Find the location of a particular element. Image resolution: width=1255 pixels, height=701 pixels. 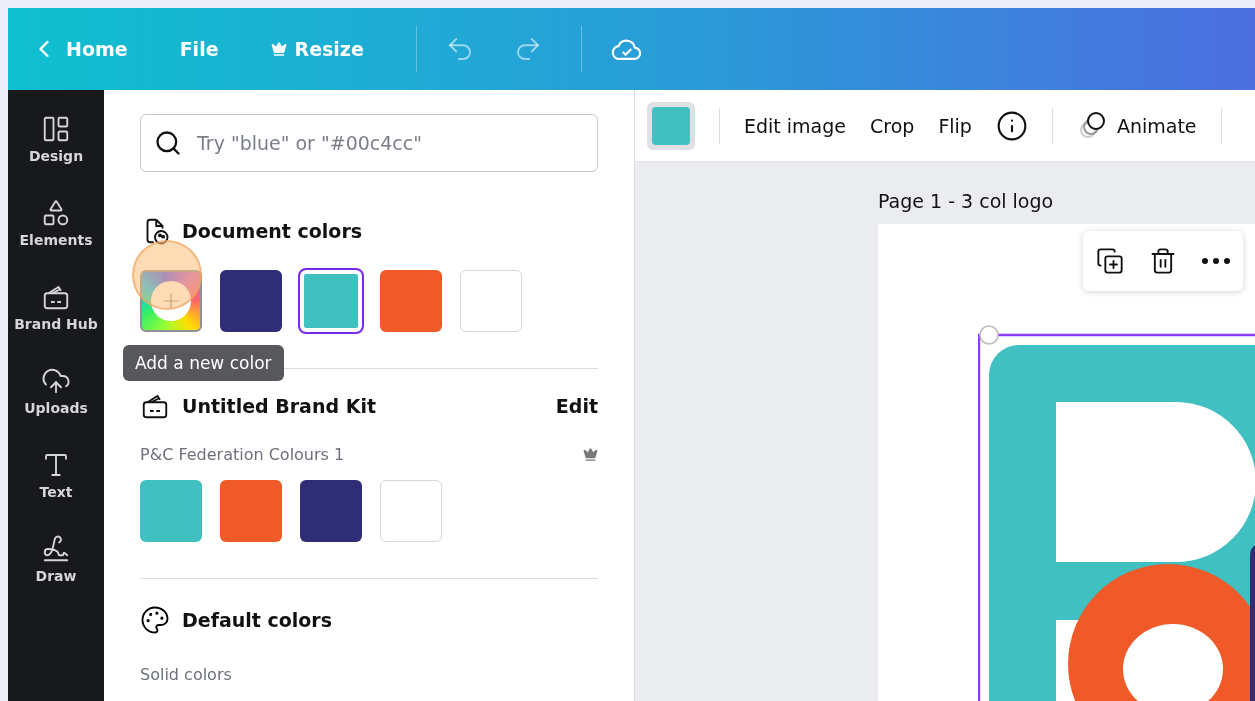

info-button is located at coordinates (1011, 125).